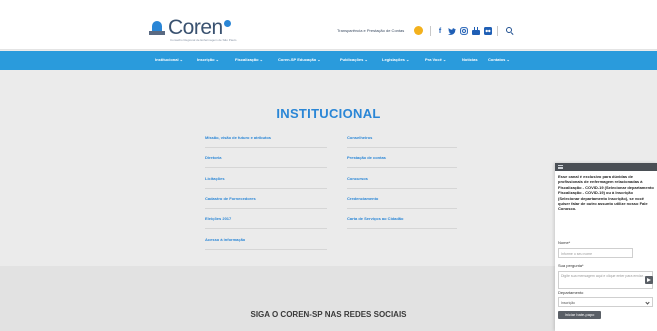 The width and height of the screenshot is (657, 331). Describe the element at coordinates (208, 59) in the screenshot. I see `nav-item-inscricao: Inscrição ⌄` at that location.